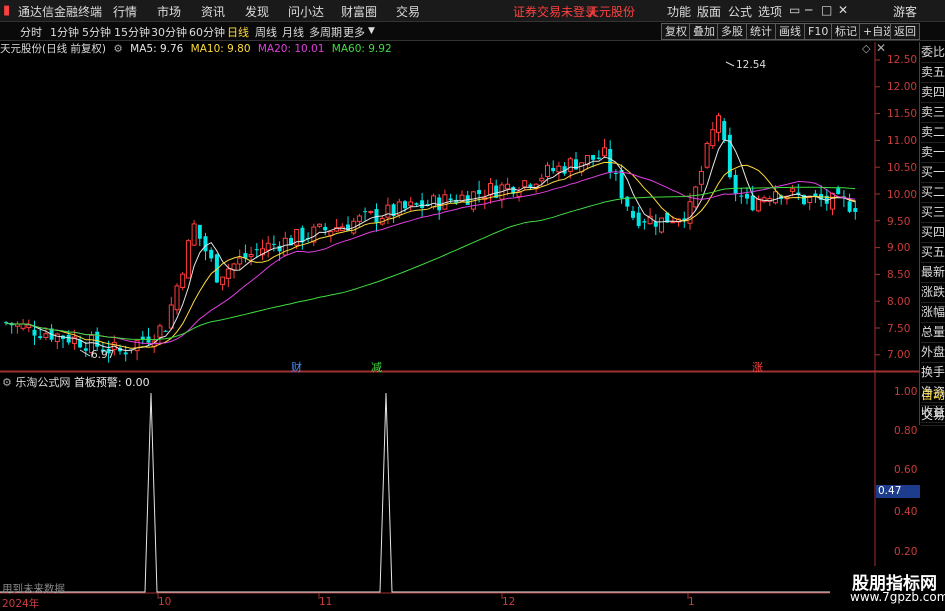 This screenshot has height=611, width=945. What do you see at coordinates (933, 132) in the screenshot?
I see `side-tab-ask2: 卖二` at bounding box center [933, 132].